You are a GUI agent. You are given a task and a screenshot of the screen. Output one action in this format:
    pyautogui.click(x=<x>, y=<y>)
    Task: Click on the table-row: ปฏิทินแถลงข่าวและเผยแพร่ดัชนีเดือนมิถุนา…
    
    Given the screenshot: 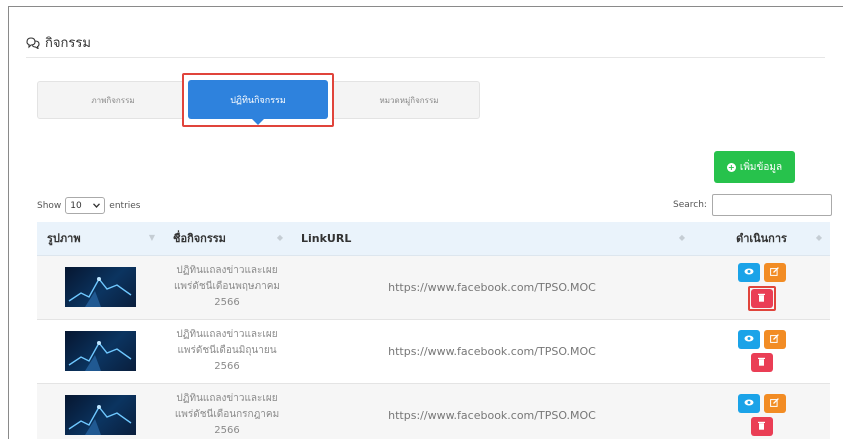 What is the action you would take?
    pyautogui.click(x=433, y=351)
    